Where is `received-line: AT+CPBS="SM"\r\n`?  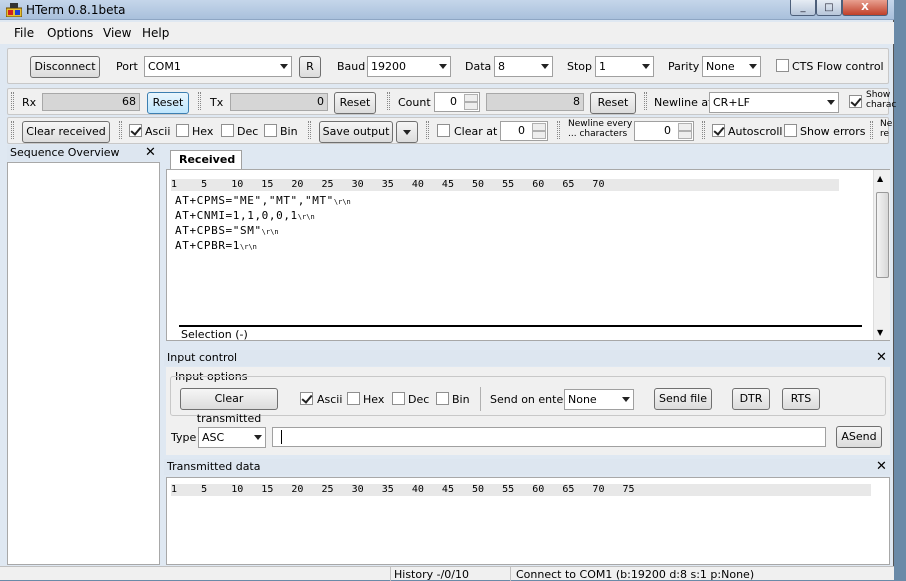 received-line: AT+CPBS="SM"\r\n is located at coordinates (227, 230).